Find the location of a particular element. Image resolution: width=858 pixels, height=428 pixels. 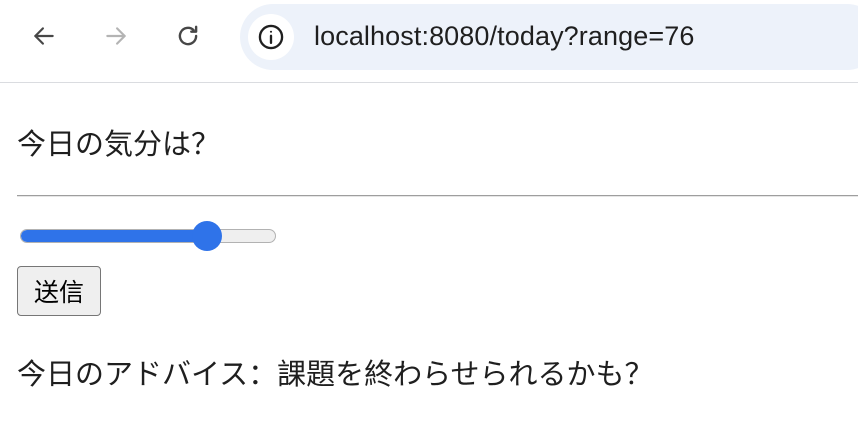

url-text: localhost:8080/today?range=76 is located at coordinates (504, 36).